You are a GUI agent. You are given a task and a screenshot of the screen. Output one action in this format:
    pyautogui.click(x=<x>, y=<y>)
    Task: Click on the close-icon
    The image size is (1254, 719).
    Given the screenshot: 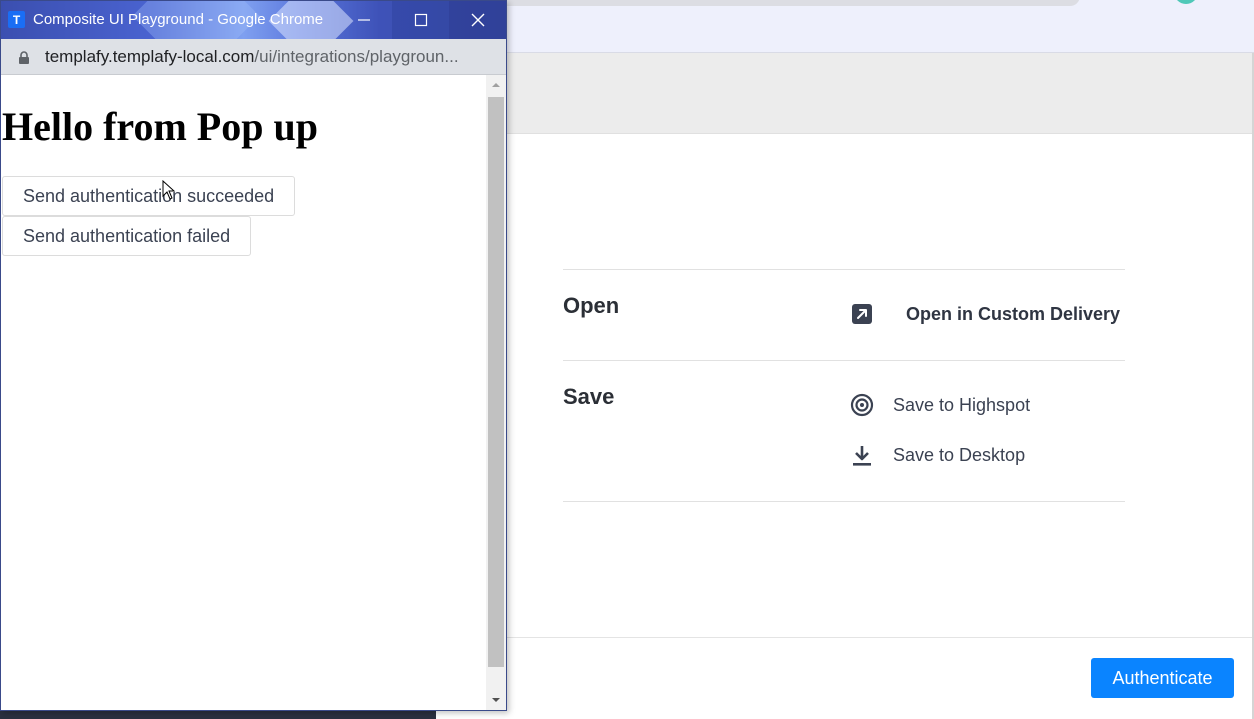 What is the action you would take?
    pyautogui.click(x=477, y=20)
    